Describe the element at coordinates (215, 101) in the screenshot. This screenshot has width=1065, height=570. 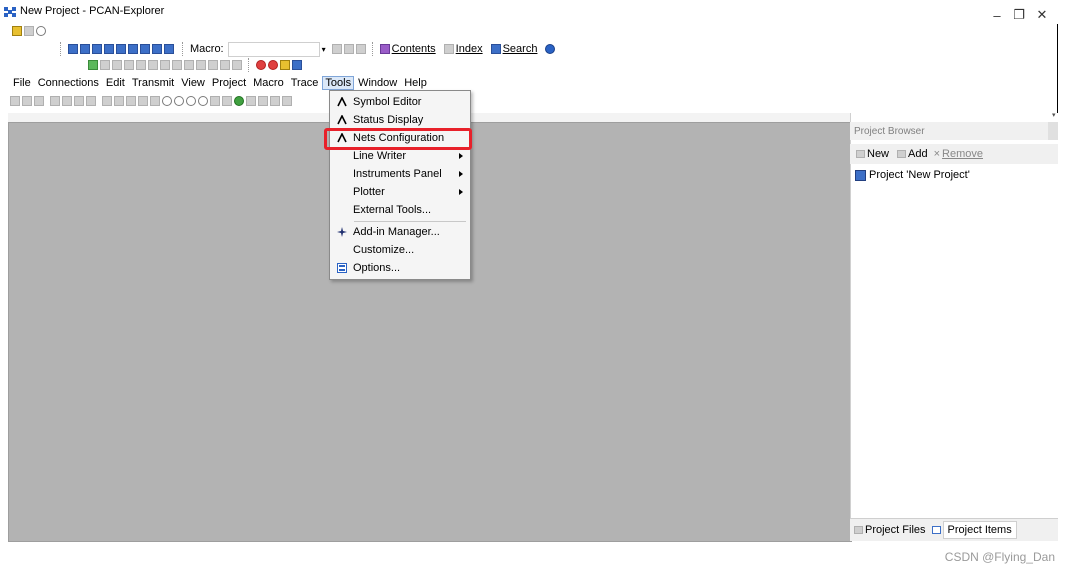
I see `trace-10-icon` at that location.